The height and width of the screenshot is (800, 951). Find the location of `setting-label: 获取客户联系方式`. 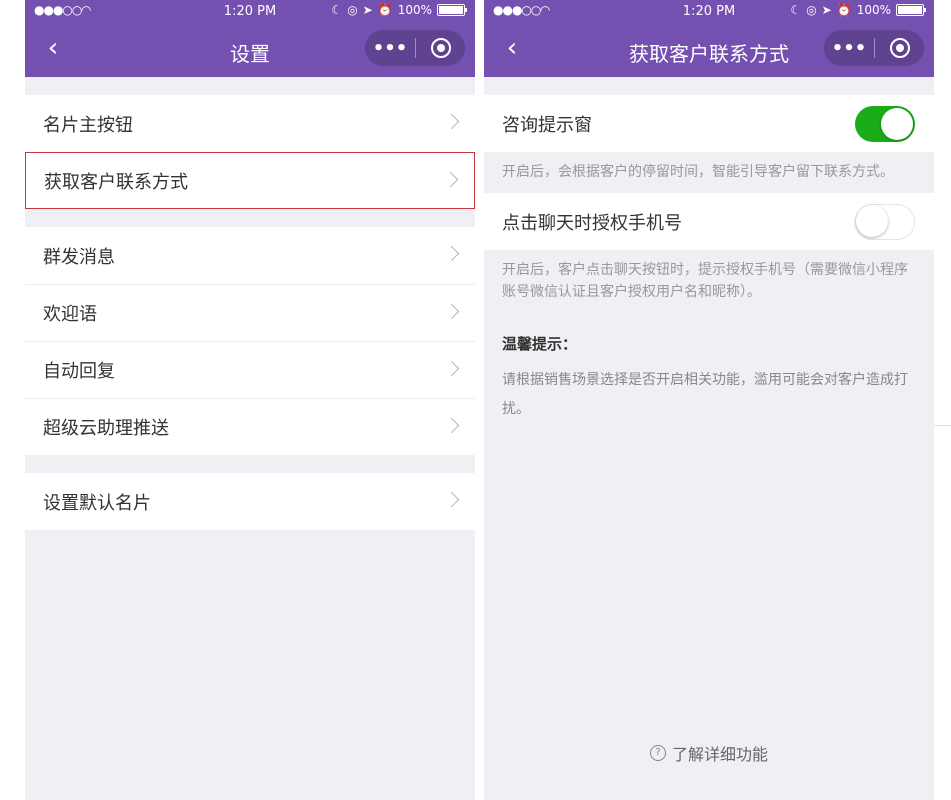

setting-label: 获取客户联系方式 is located at coordinates (116, 182).